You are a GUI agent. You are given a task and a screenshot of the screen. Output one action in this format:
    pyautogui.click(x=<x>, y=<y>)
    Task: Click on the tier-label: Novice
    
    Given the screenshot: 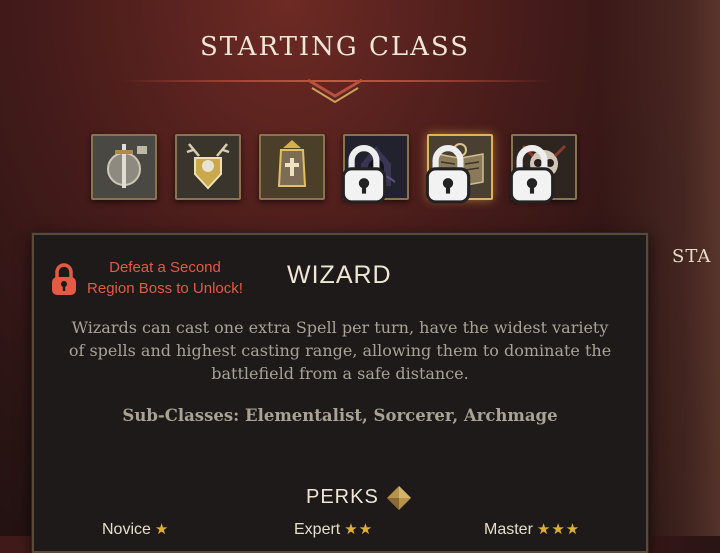 What is the action you would take?
    pyautogui.click(x=126, y=529)
    